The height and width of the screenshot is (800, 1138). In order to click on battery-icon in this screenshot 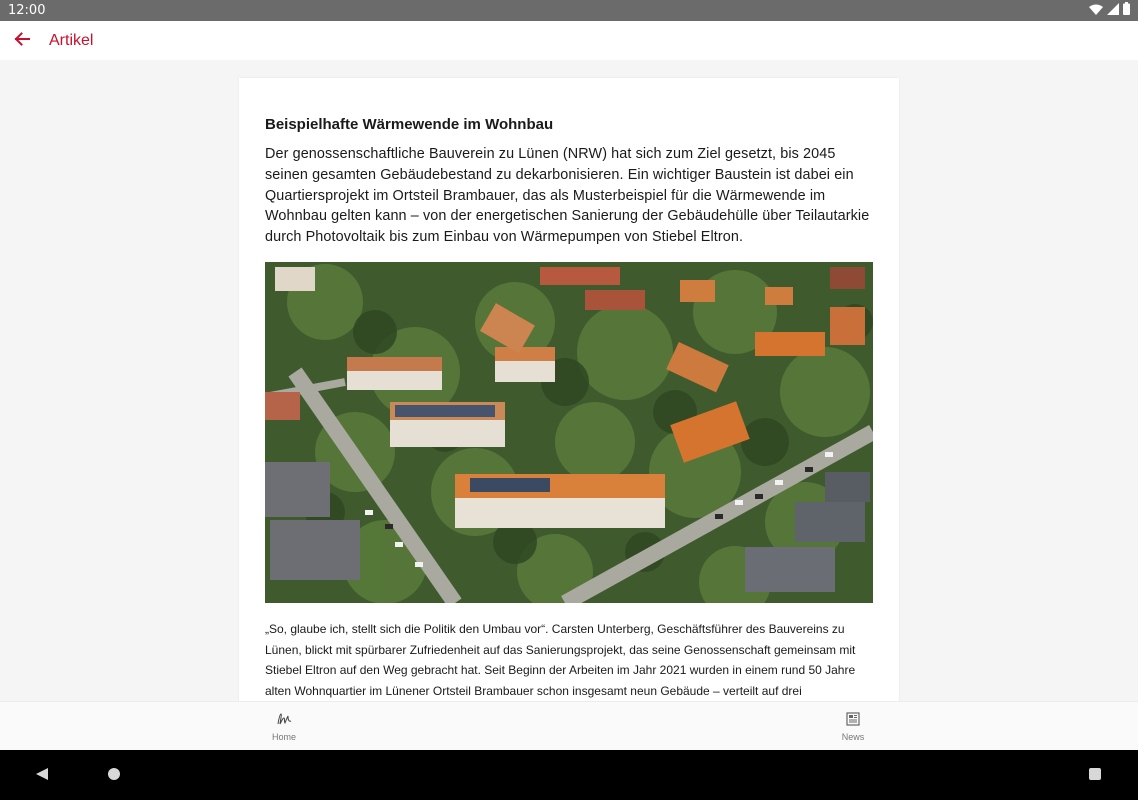, I will do `click(1126, 10)`.